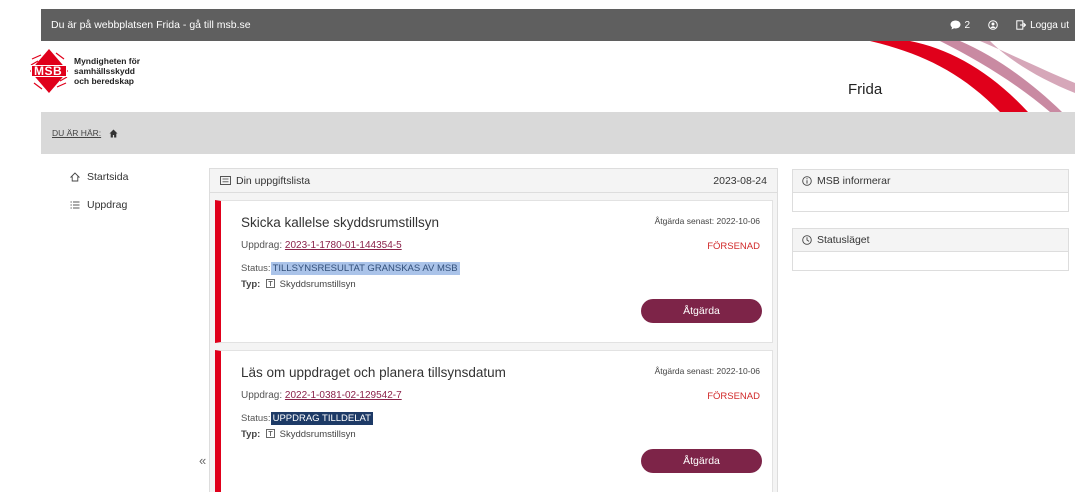  I want to click on messages-button: 2, so click(960, 25).